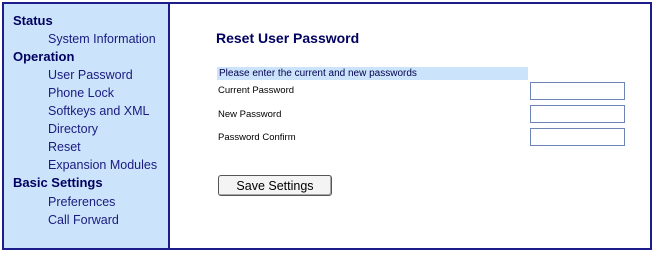  What do you see at coordinates (577, 137) in the screenshot?
I see `password-confirm-field` at bounding box center [577, 137].